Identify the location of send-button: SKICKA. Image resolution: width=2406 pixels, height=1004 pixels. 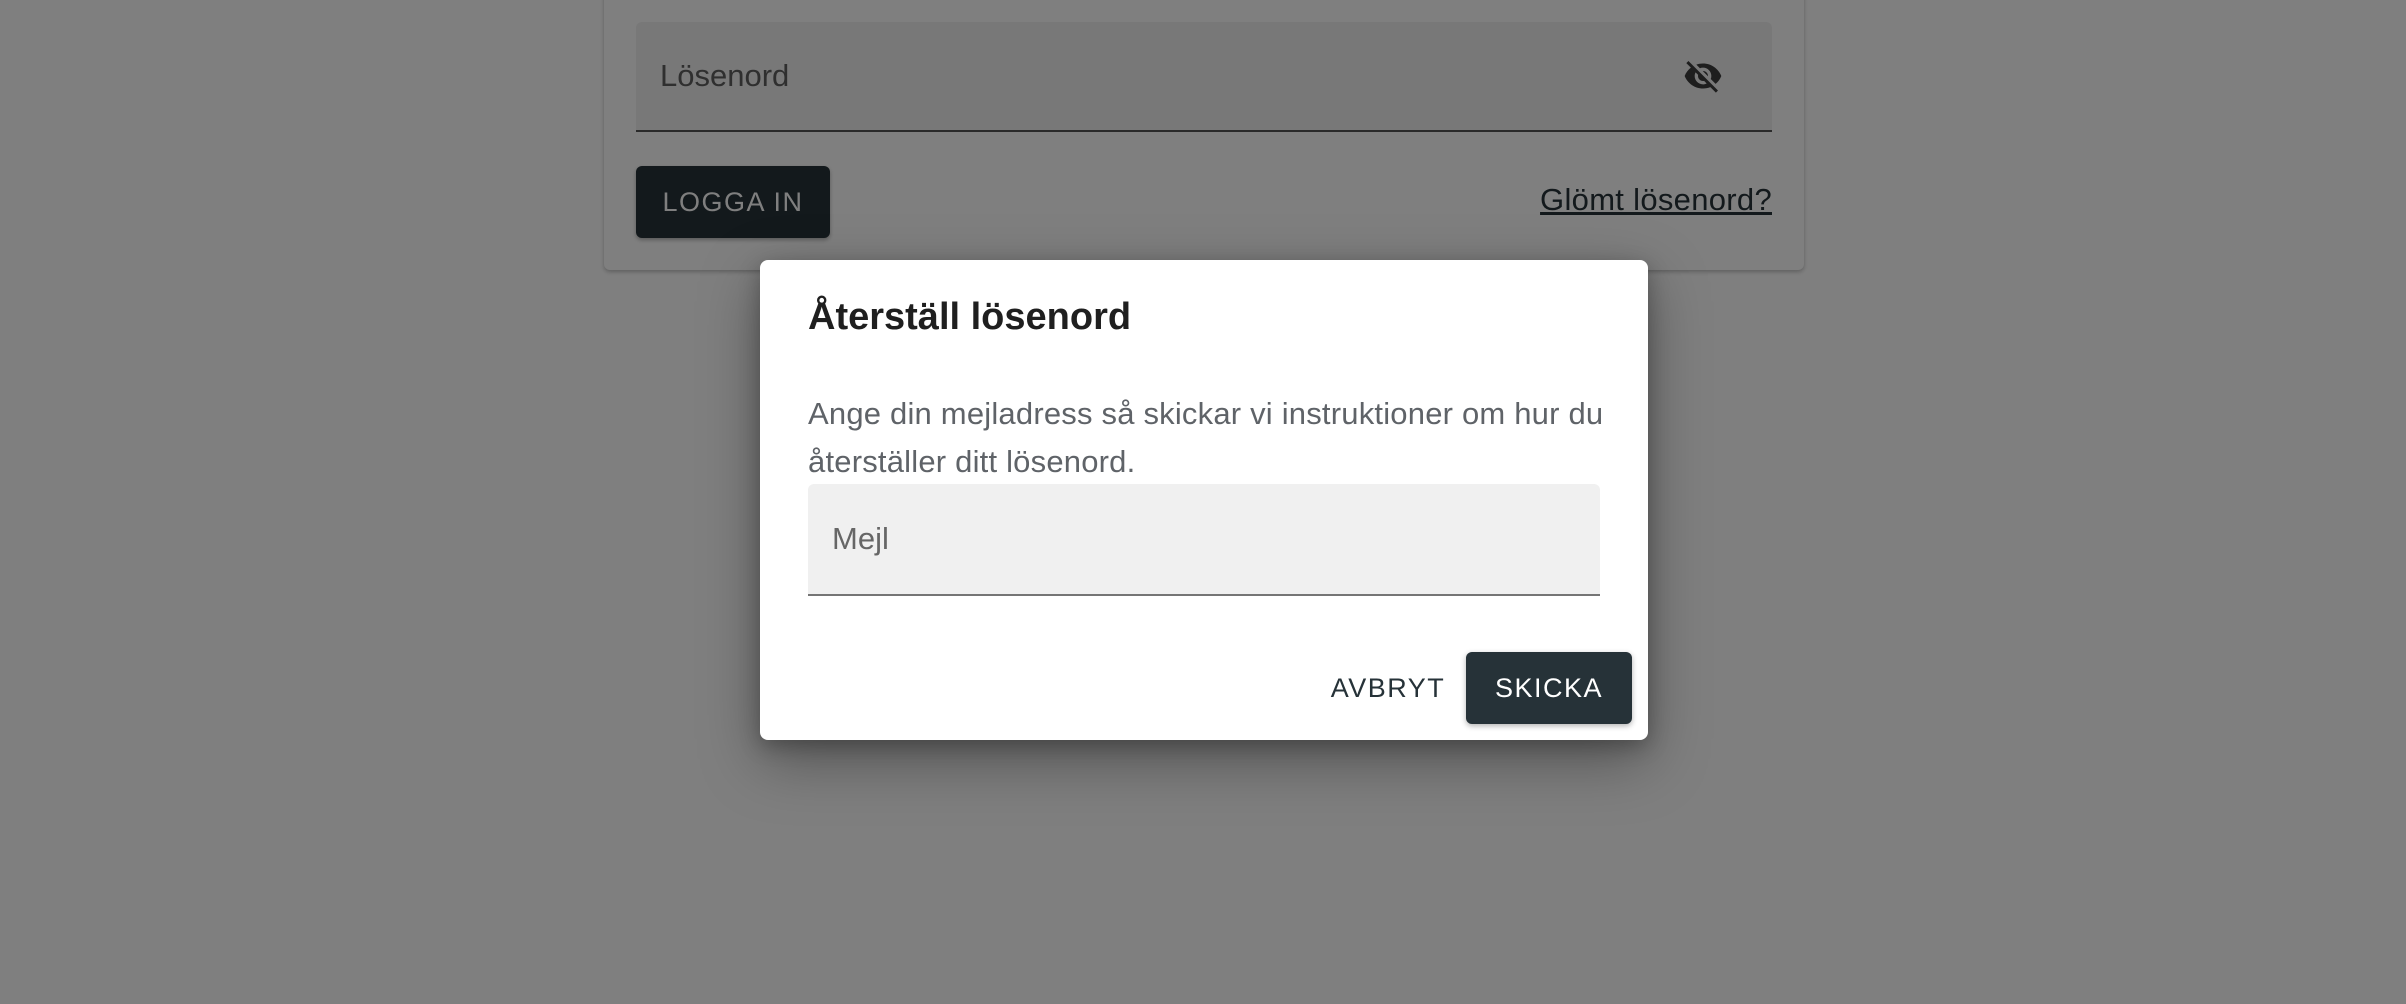
(1549, 688).